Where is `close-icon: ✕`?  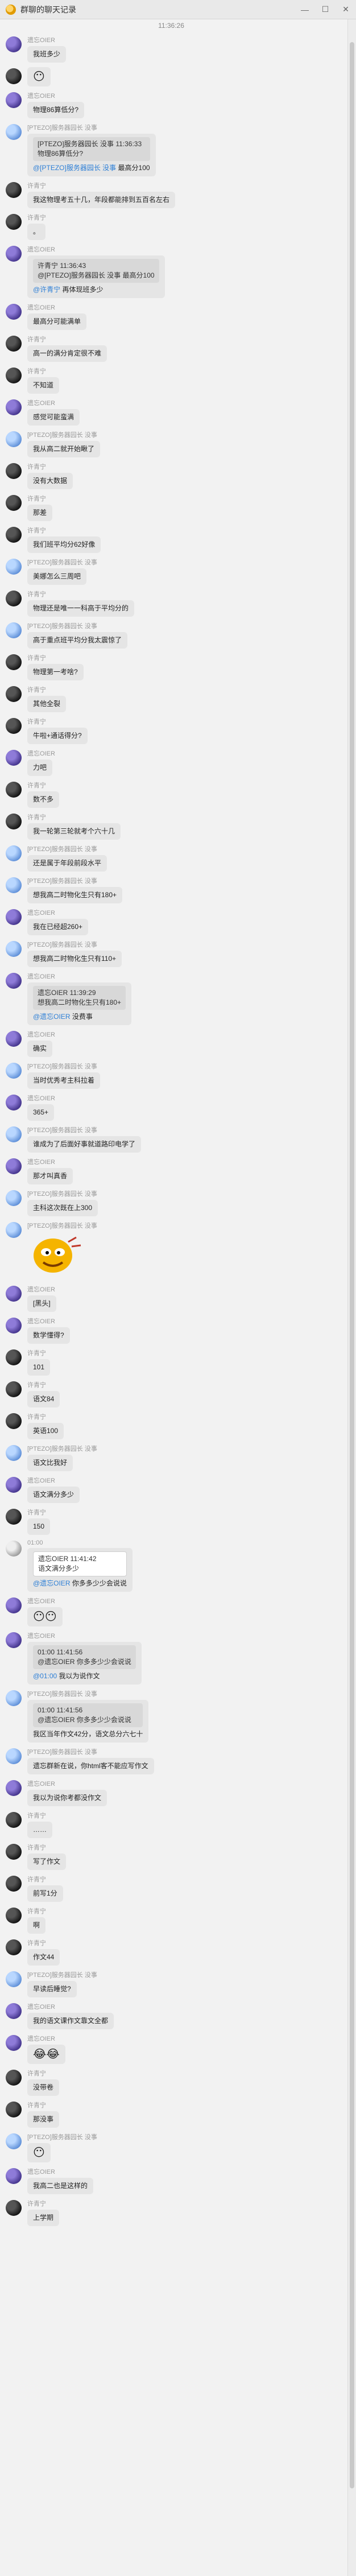 close-icon: ✕ is located at coordinates (346, 10).